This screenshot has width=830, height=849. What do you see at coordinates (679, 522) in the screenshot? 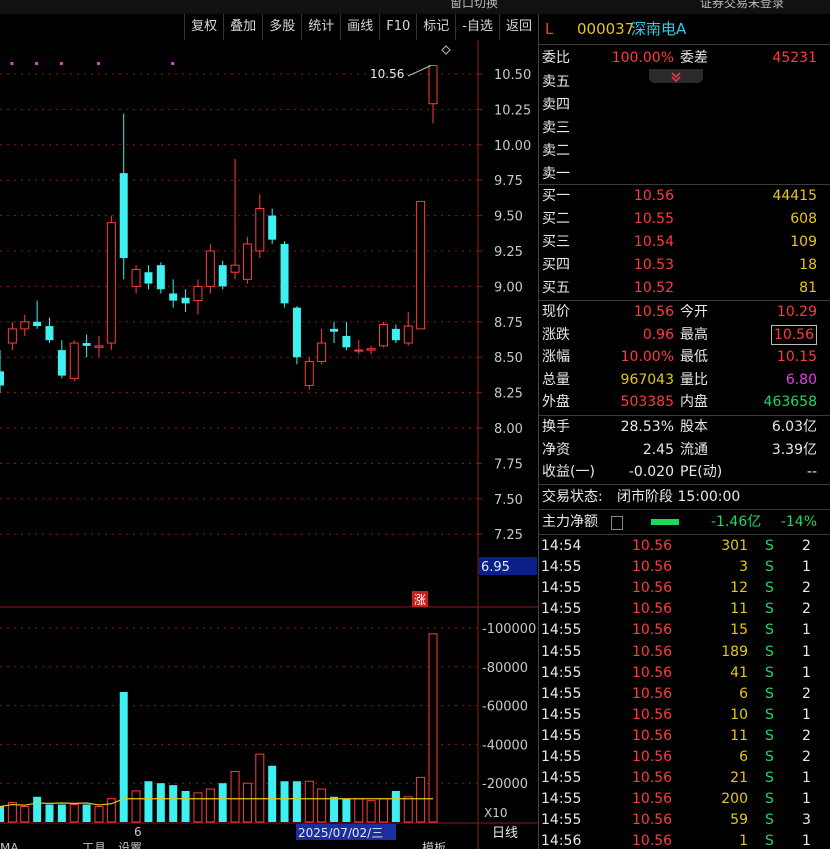
I see `main-flow-row: 主力净额 -1.46亿 -14%` at bounding box center [679, 522].